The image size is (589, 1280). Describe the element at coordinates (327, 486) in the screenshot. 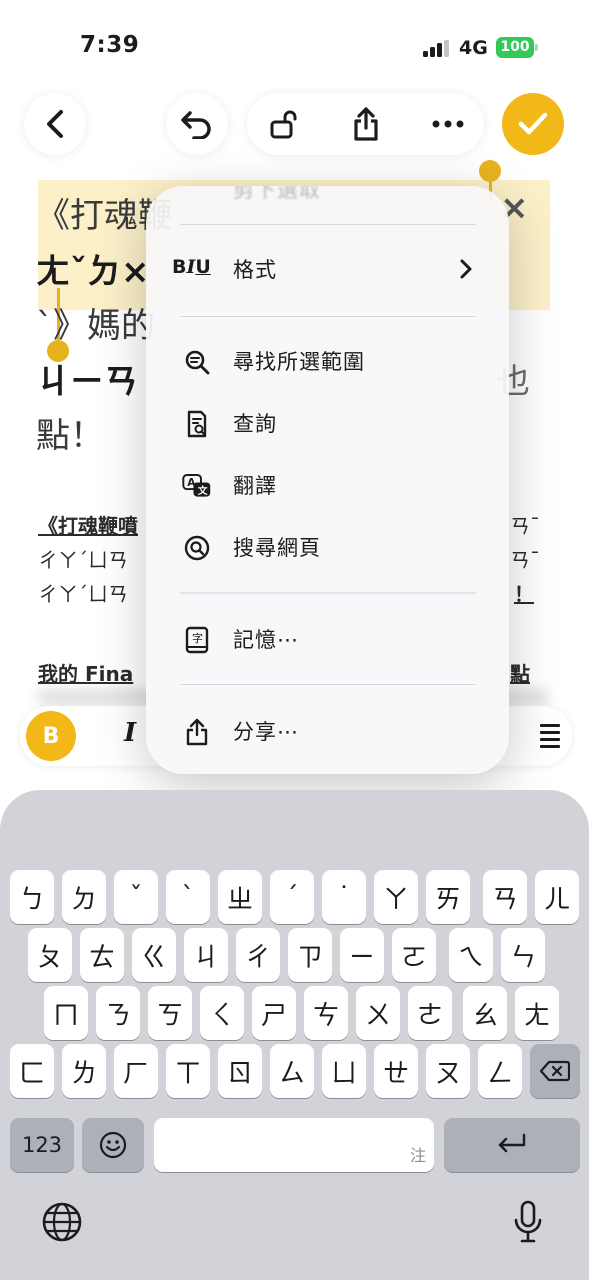

I see `menu-item-translate: A文 翻譯` at that location.